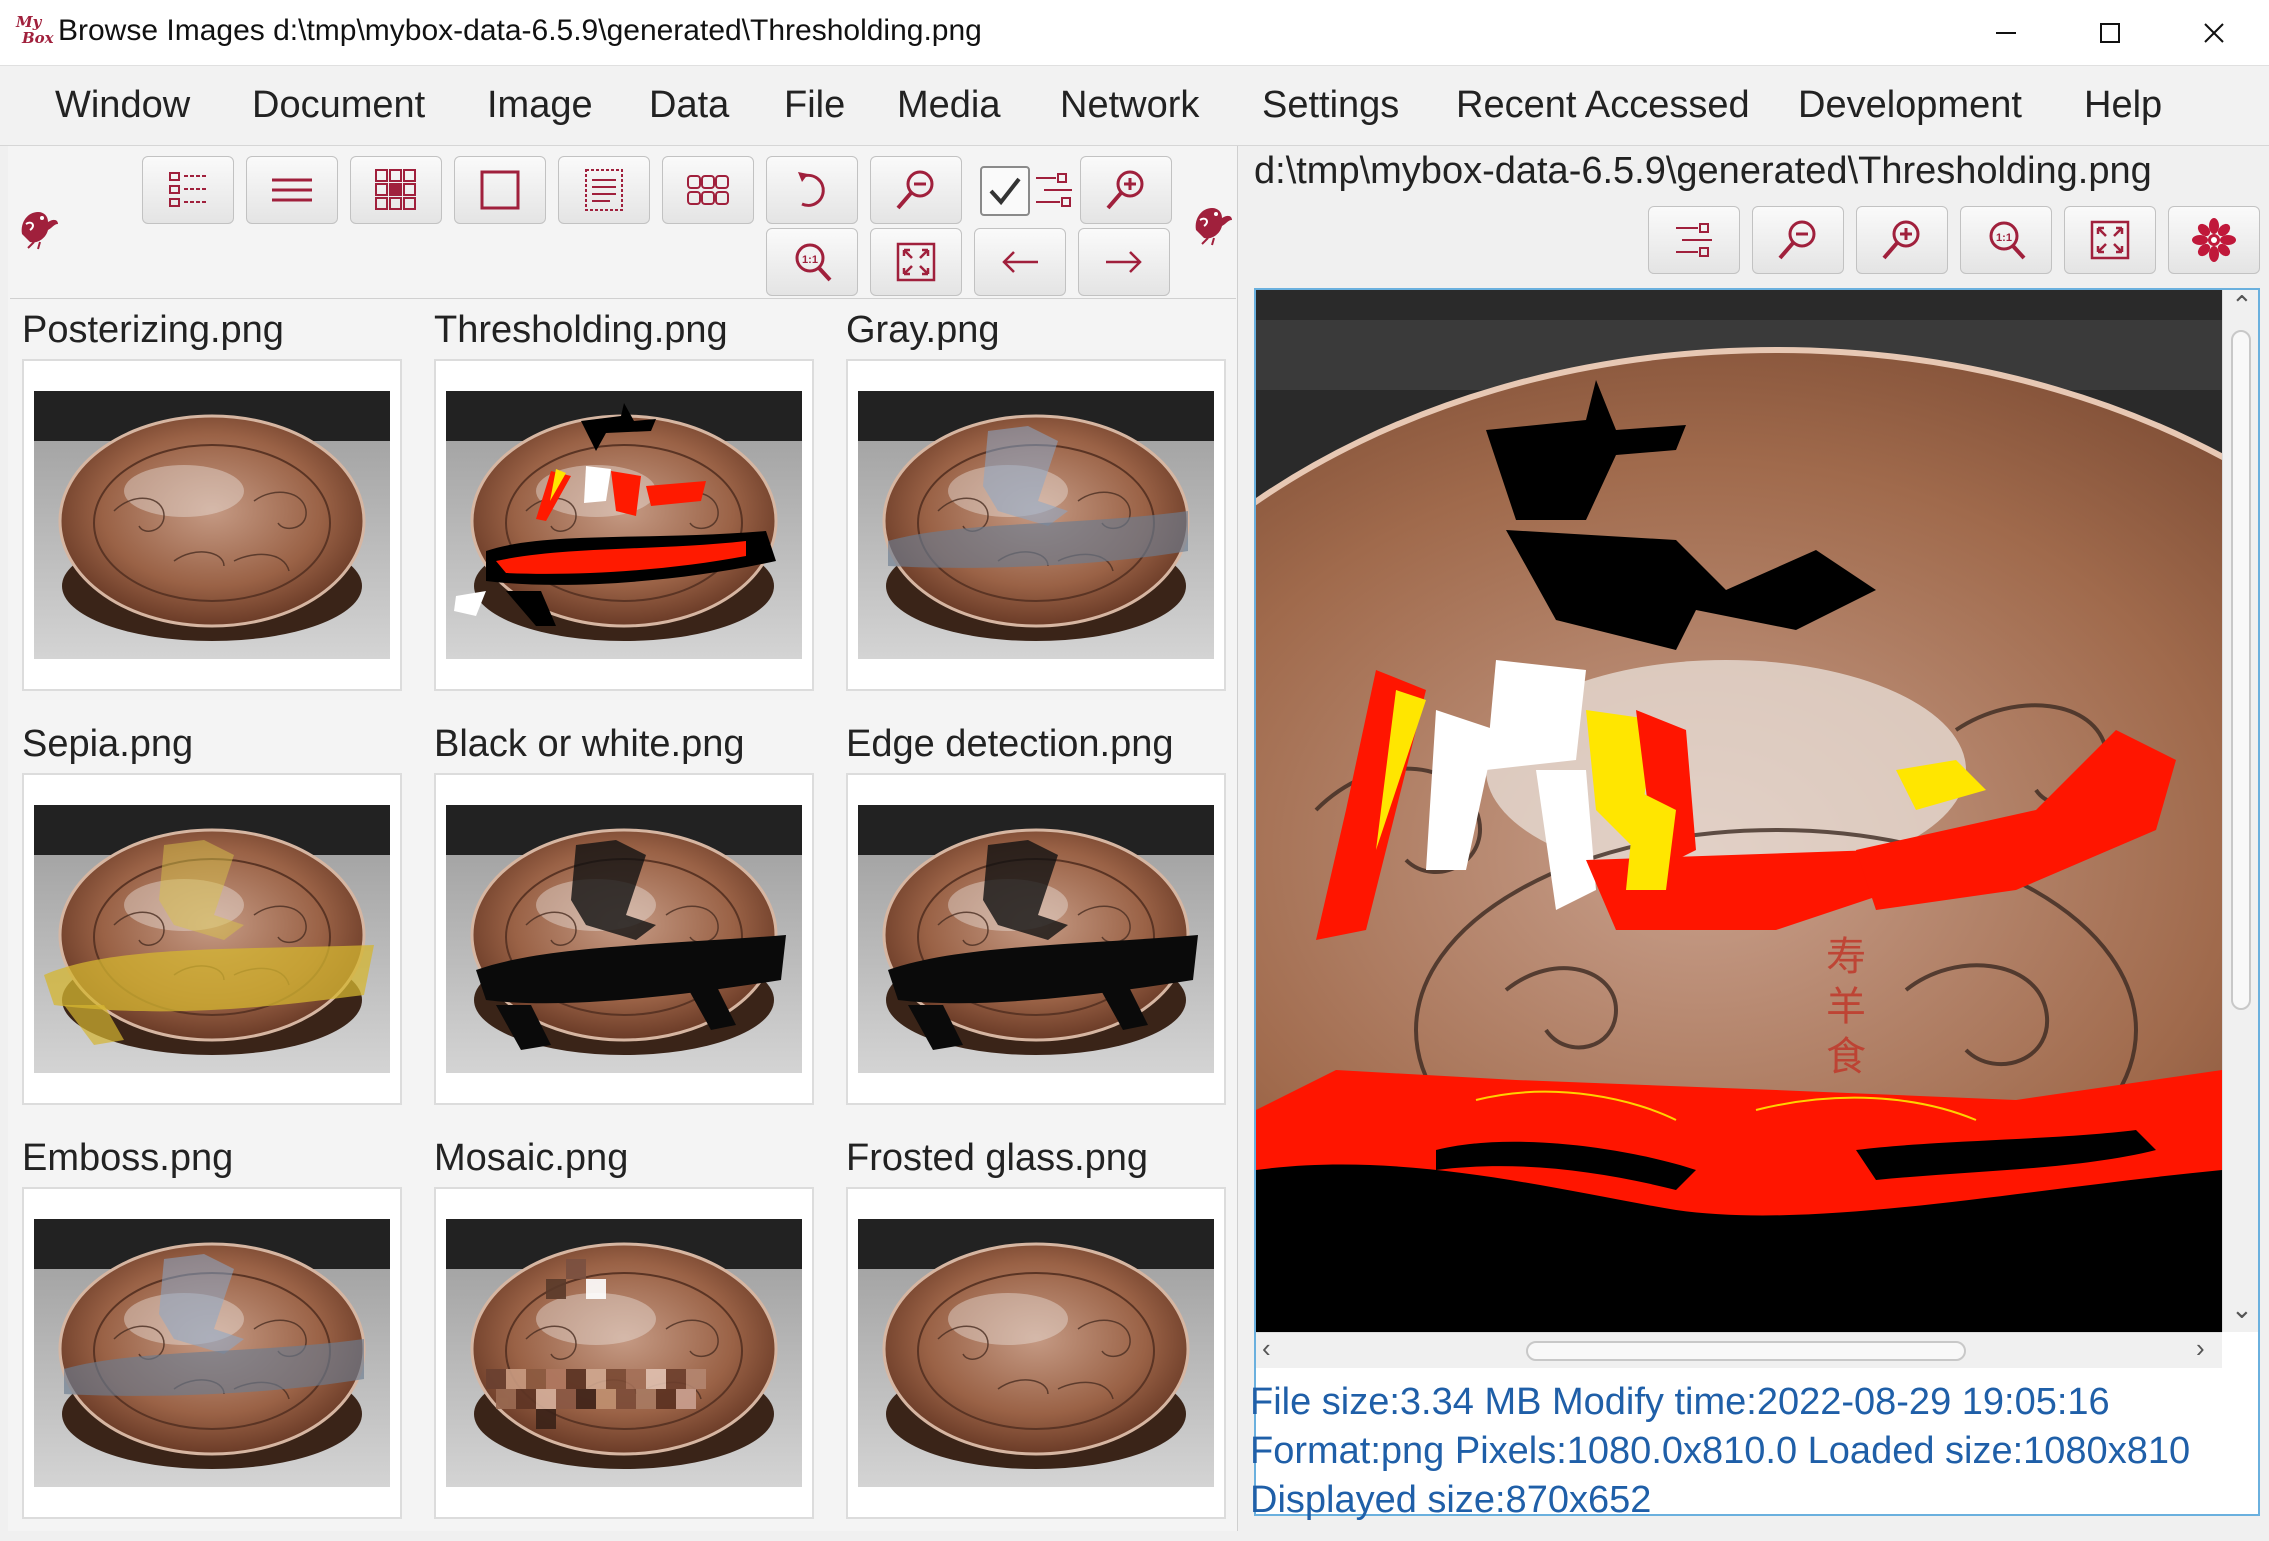 Image resolution: width=2269 pixels, height=1541 pixels. I want to click on zoom-in-button, so click(1126, 190).